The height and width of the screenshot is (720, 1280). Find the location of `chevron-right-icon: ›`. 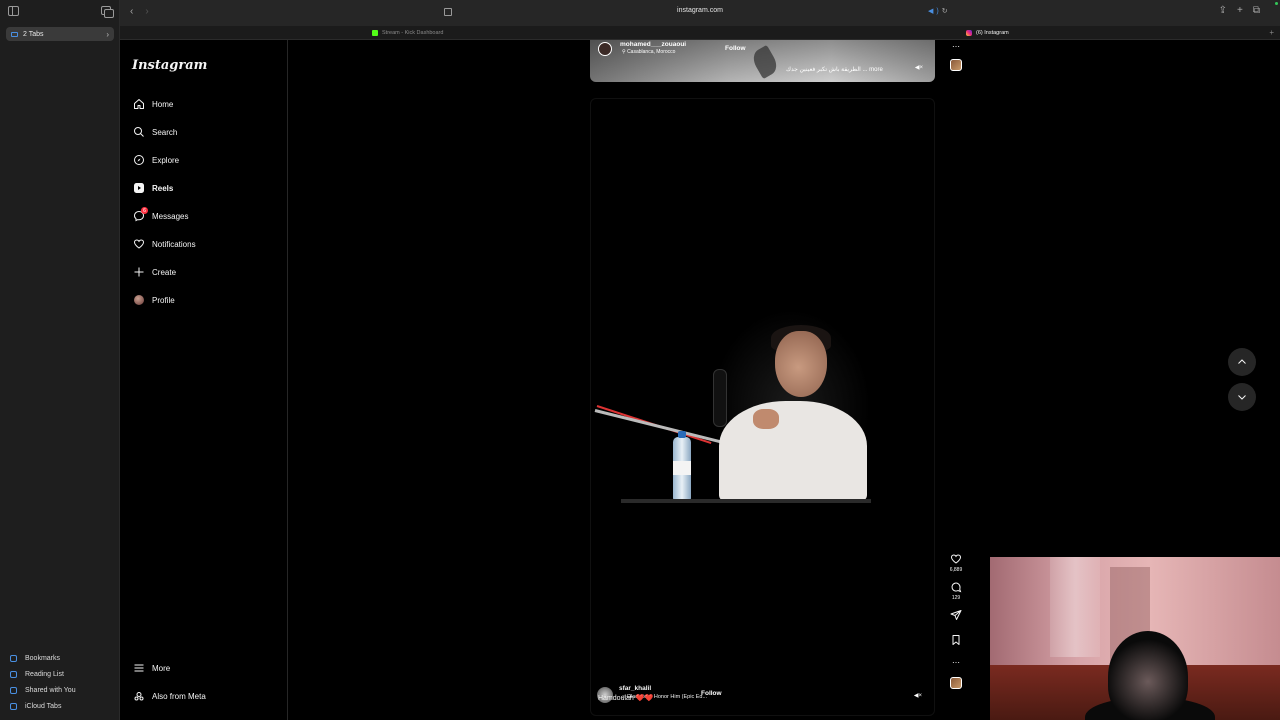

chevron-right-icon: › is located at coordinates (107, 34).